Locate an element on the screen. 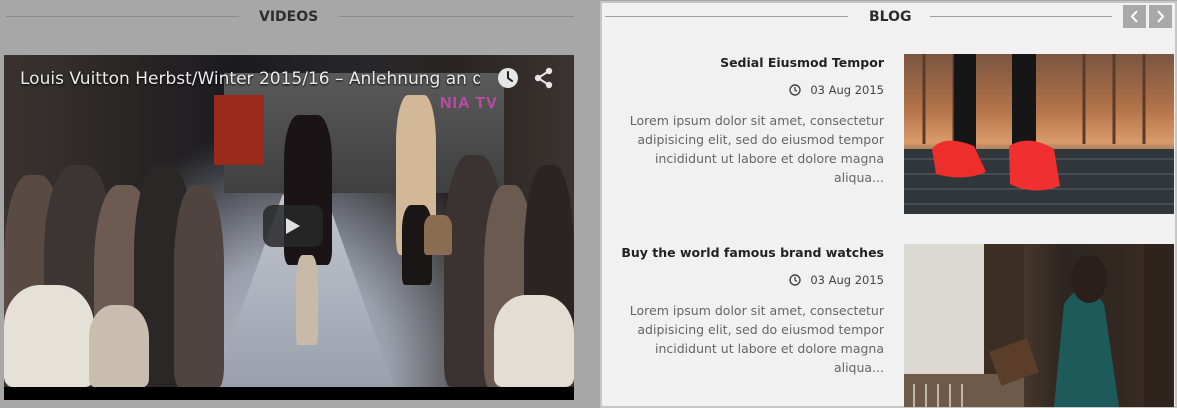 The width and height of the screenshot is (1177, 408). chevron-left-icon is located at coordinates (1134, 16).